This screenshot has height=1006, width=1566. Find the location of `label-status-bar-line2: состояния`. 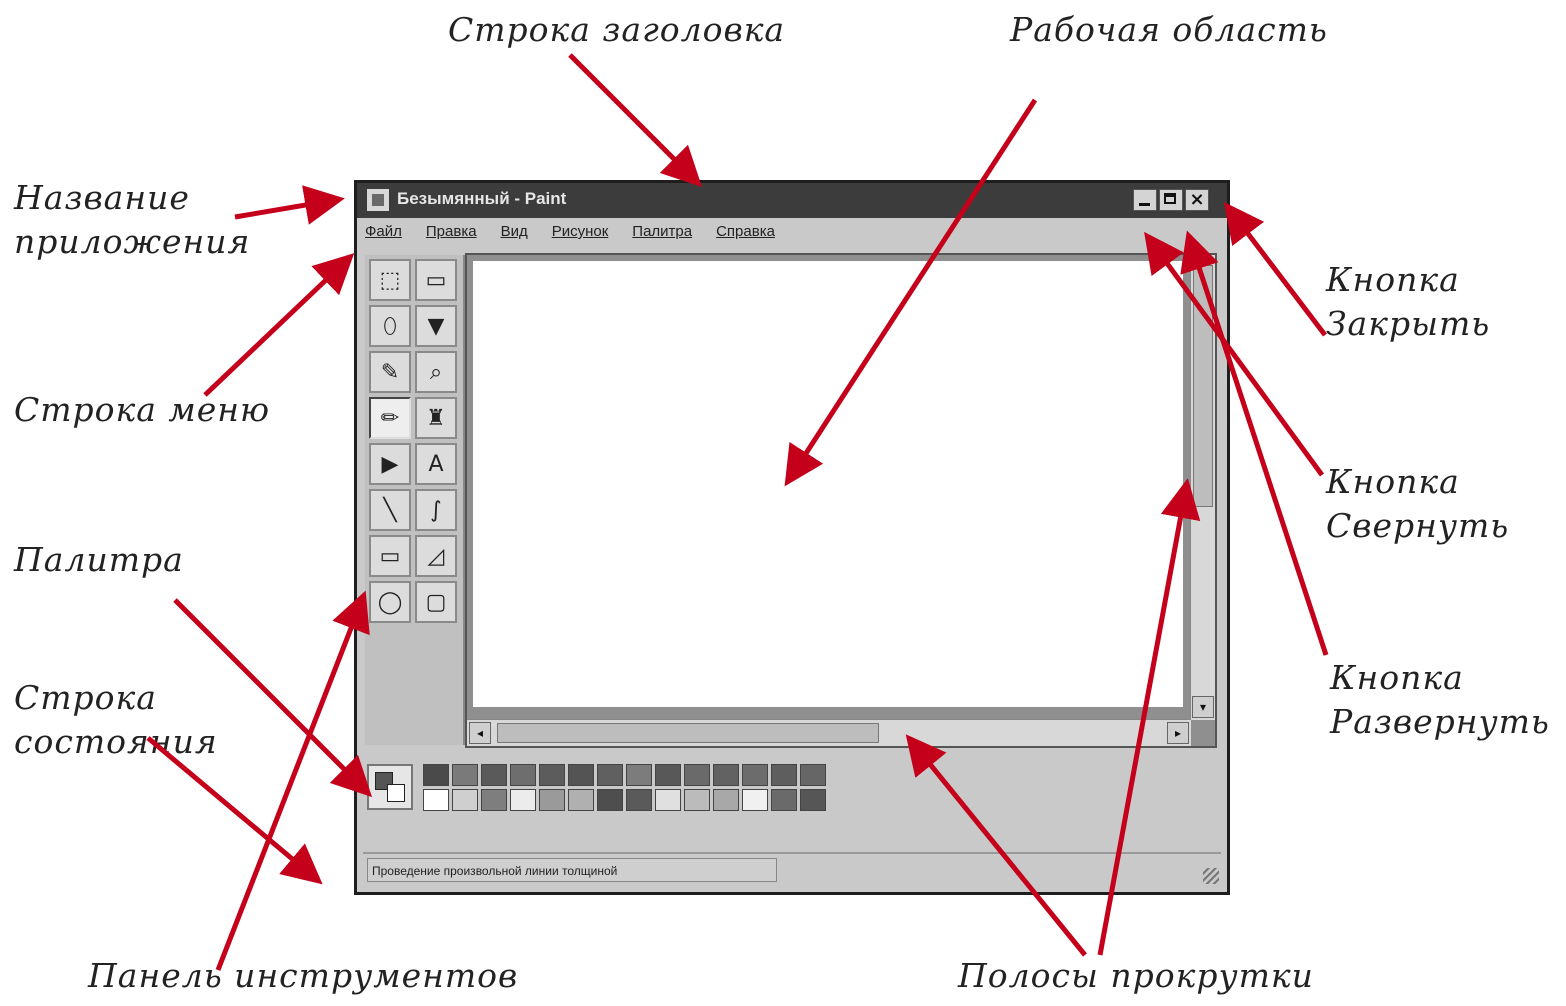

label-status-bar-line2: состояния is located at coordinates (116, 741).